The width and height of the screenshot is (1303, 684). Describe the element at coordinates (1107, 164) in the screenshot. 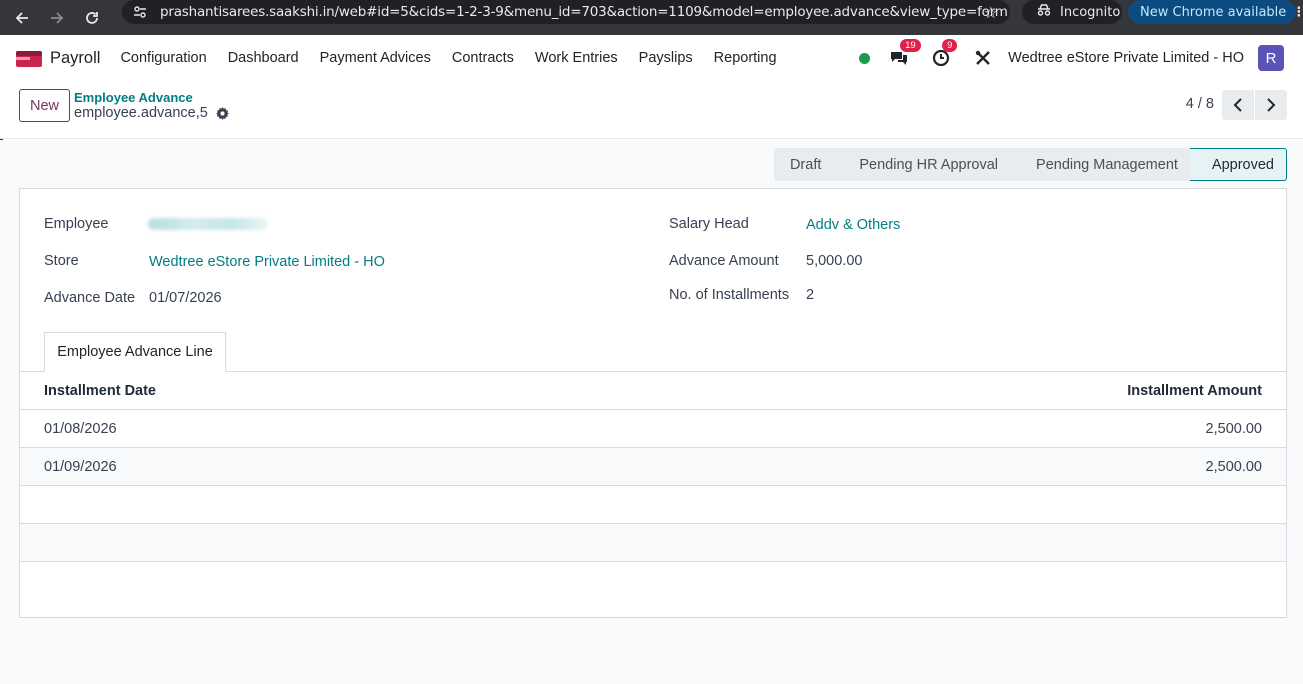

I see `stage-pending-management-label: Pending Management` at that location.